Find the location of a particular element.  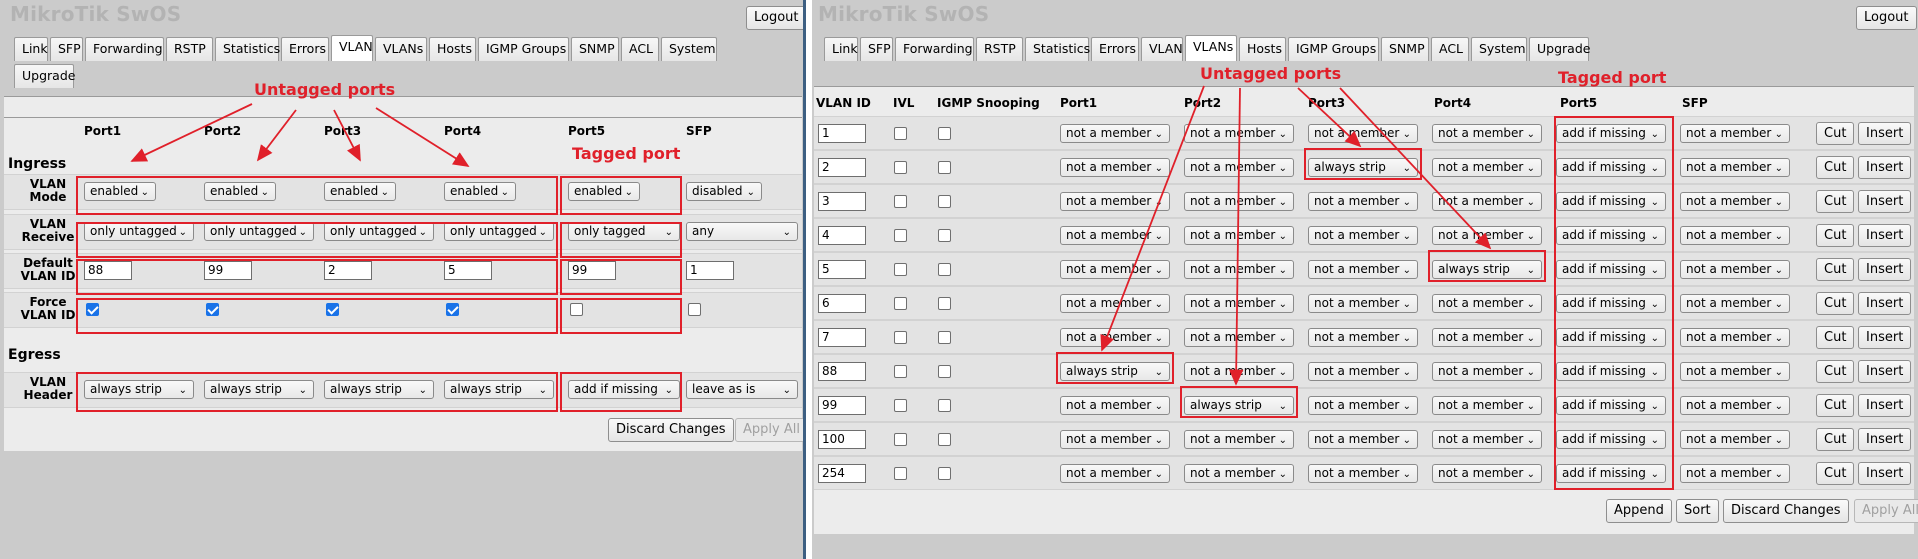

tab-snmp: SNMP is located at coordinates (1405, 49).